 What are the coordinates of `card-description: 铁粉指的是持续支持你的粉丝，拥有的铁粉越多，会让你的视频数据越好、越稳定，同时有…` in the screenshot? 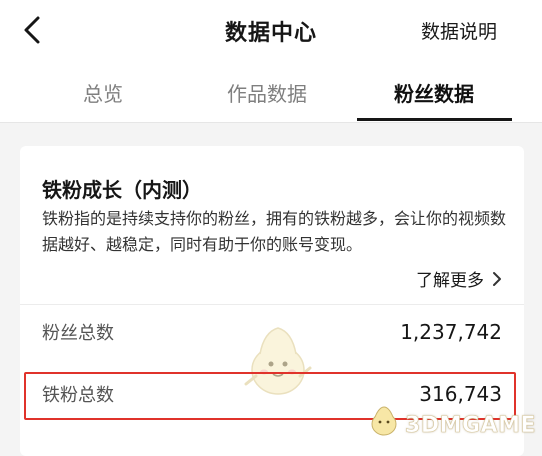 It's located at (274, 231).